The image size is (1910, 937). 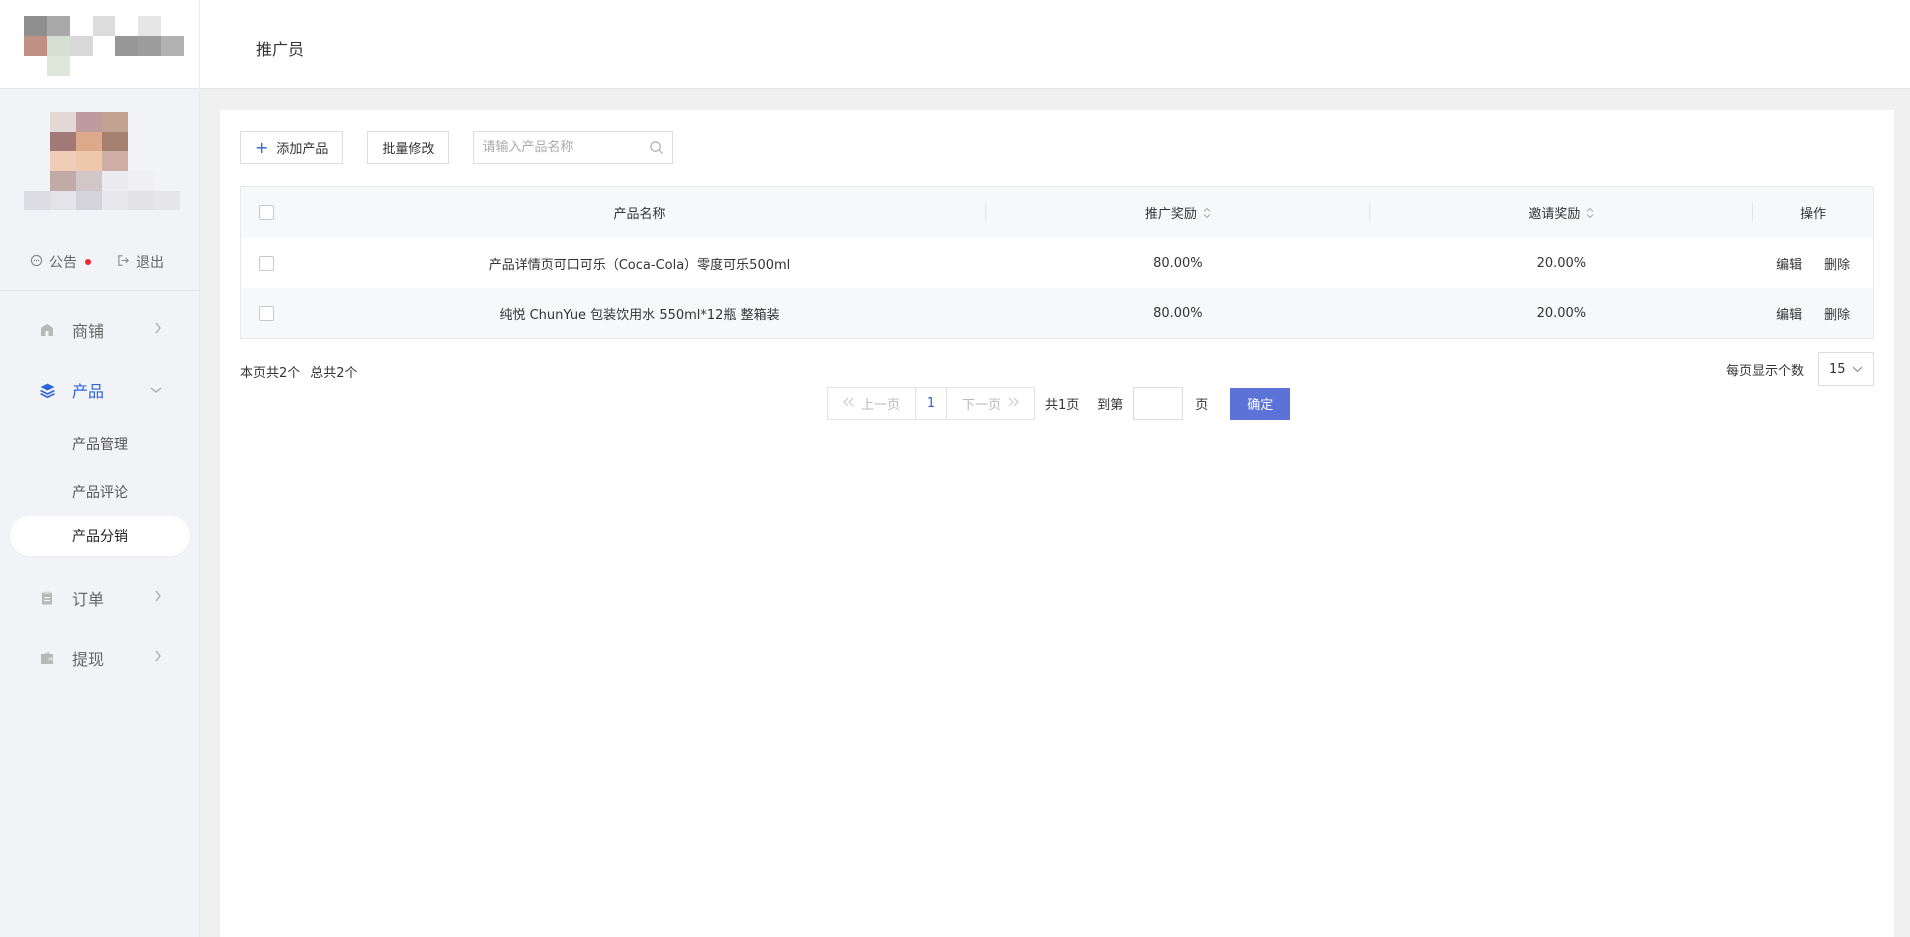 What do you see at coordinates (88, 599) in the screenshot?
I see `sidebar-item-label: 订单` at bounding box center [88, 599].